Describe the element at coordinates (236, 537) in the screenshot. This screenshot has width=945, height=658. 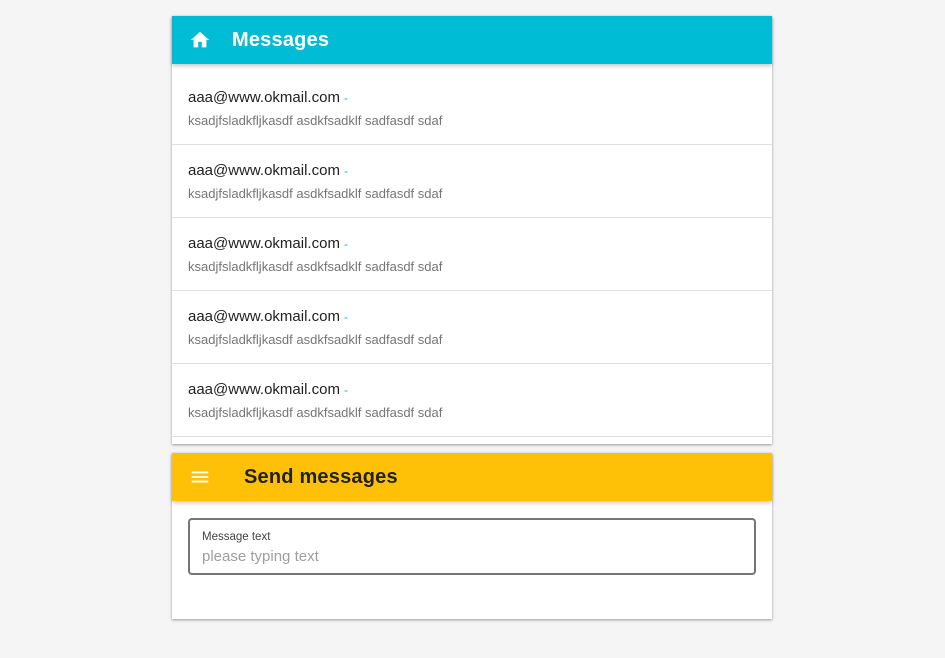
I see `message-text-label: Message text` at that location.